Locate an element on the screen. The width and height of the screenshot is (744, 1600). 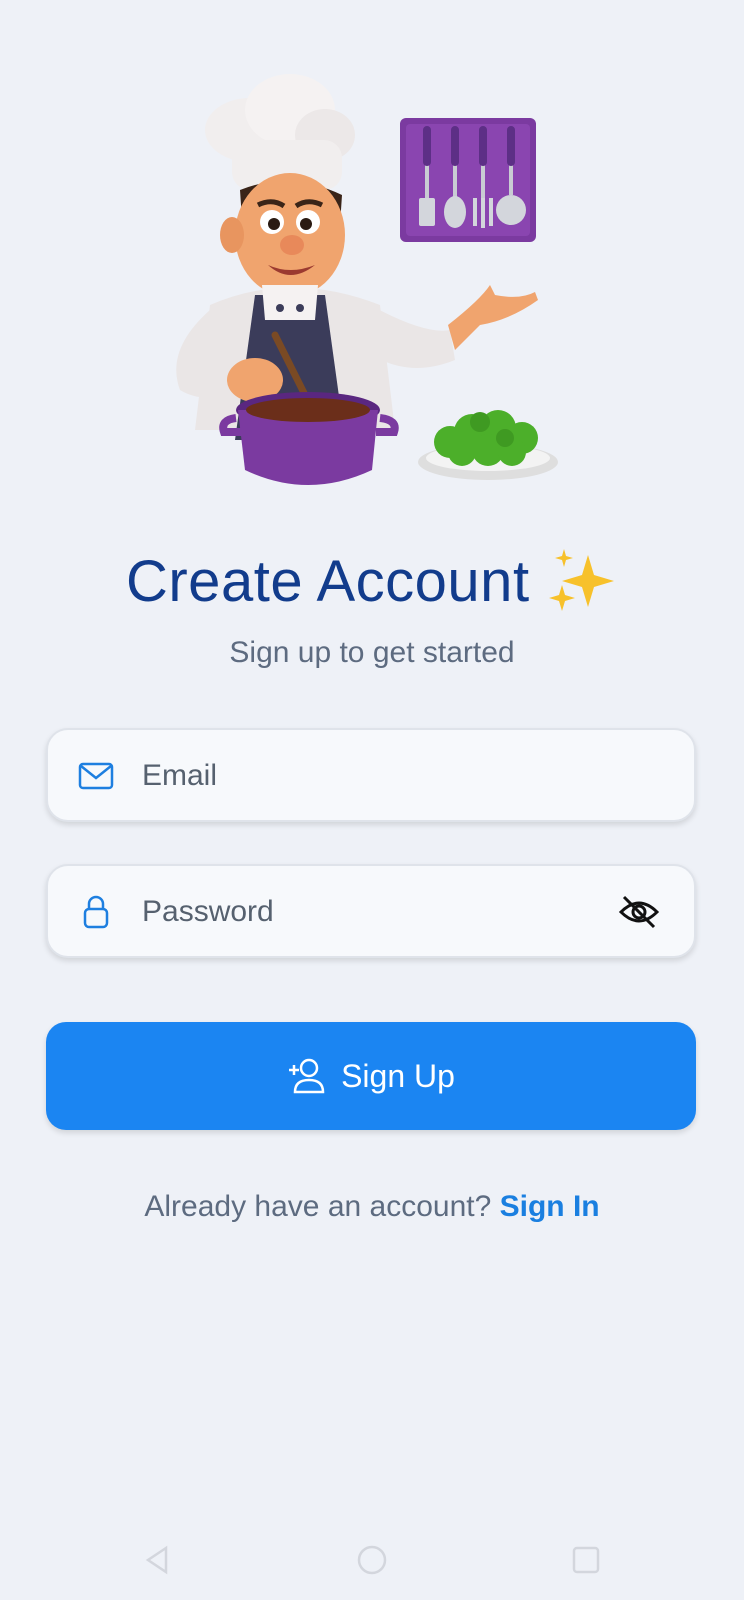
password-field-container is located at coordinates (371, 911).